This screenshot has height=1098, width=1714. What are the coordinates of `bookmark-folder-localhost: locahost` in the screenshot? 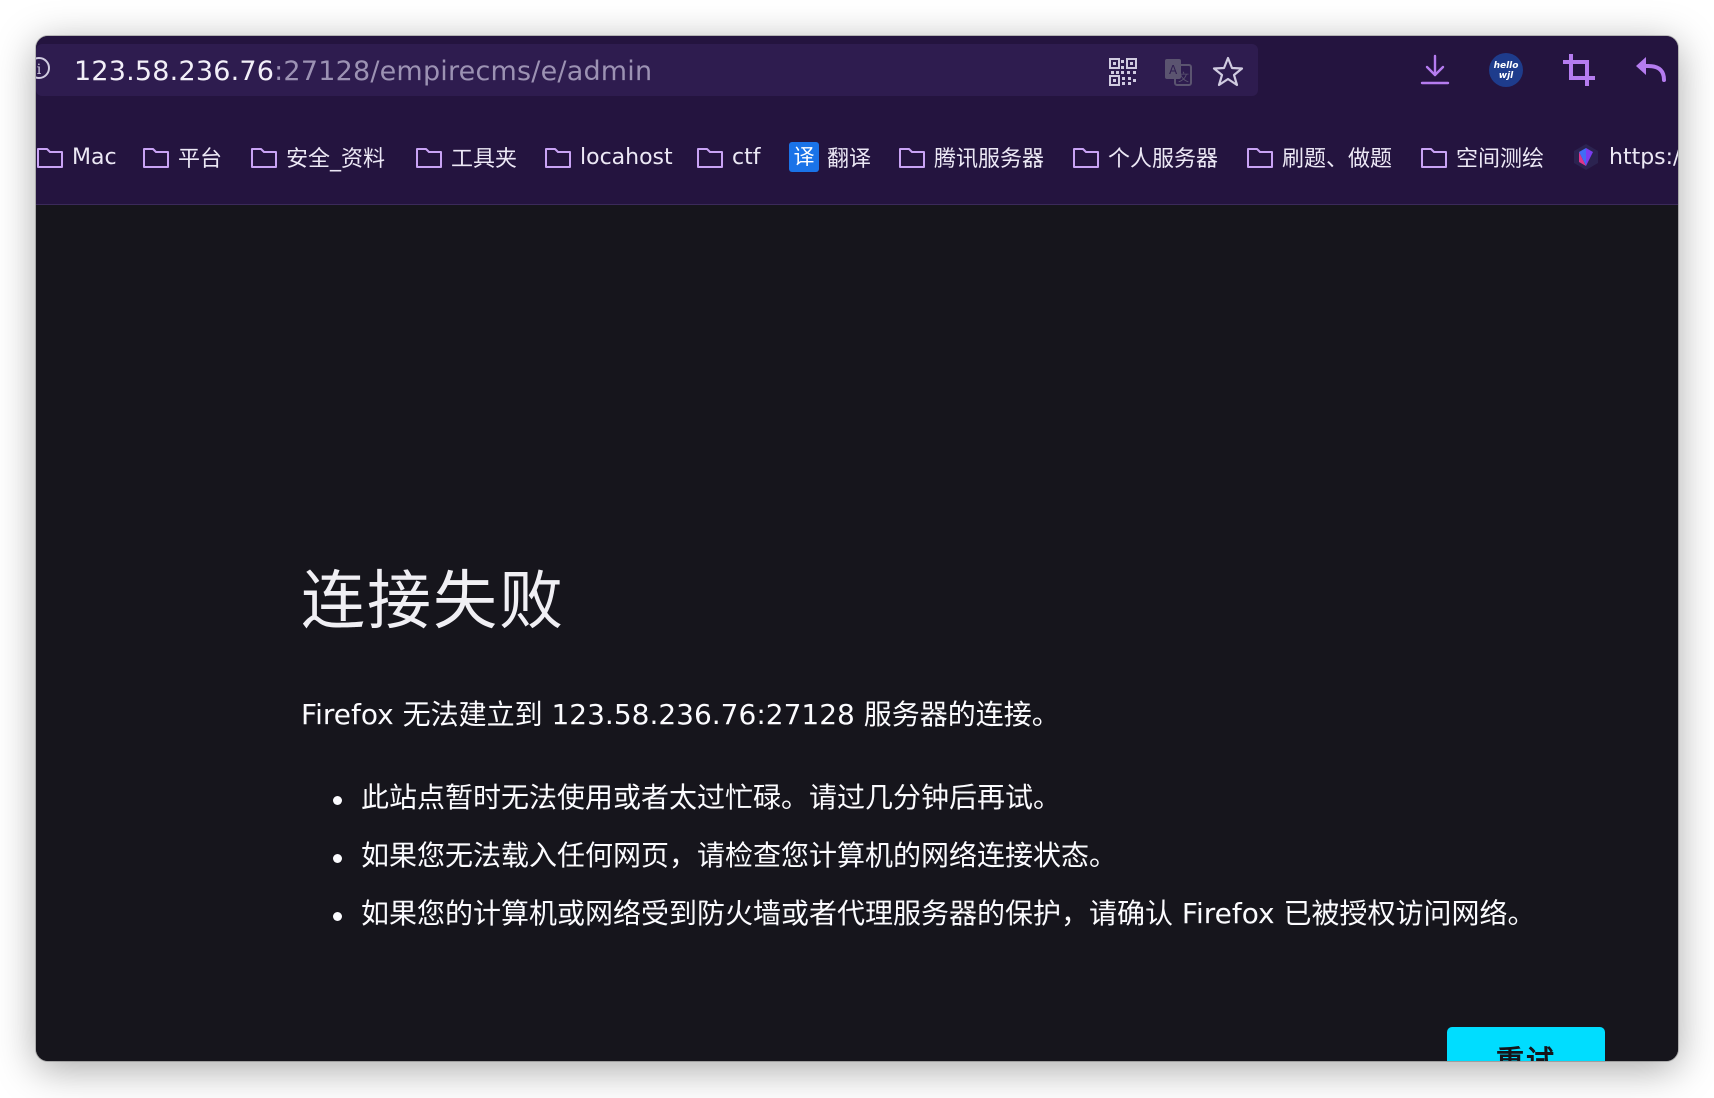 It's located at (608, 157).